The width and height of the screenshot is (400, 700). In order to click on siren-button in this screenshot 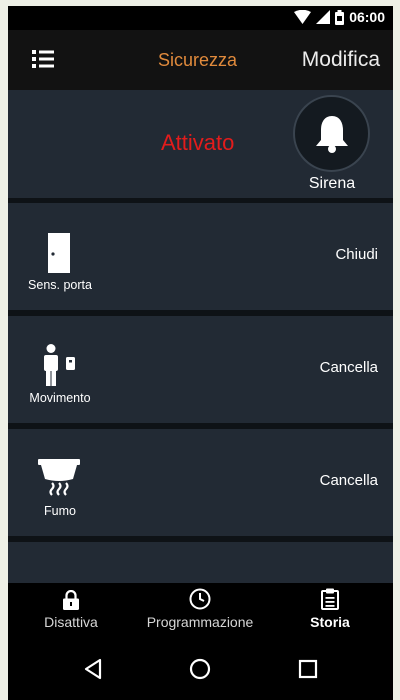, I will do `click(331, 133)`.